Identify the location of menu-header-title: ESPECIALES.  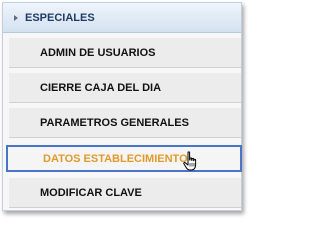
(60, 17).